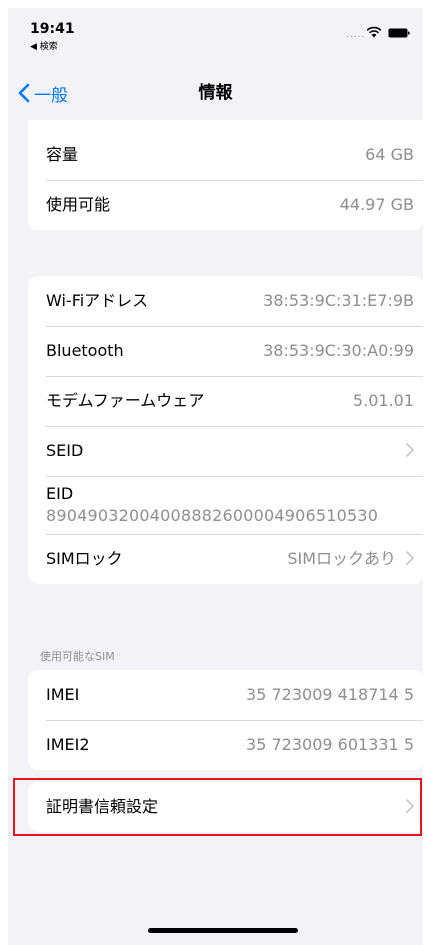 The width and height of the screenshot is (431, 945). What do you see at coordinates (125, 400) in the screenshot?
I see `row-label: モデムファームウェア` at bounding box center [125, 400].